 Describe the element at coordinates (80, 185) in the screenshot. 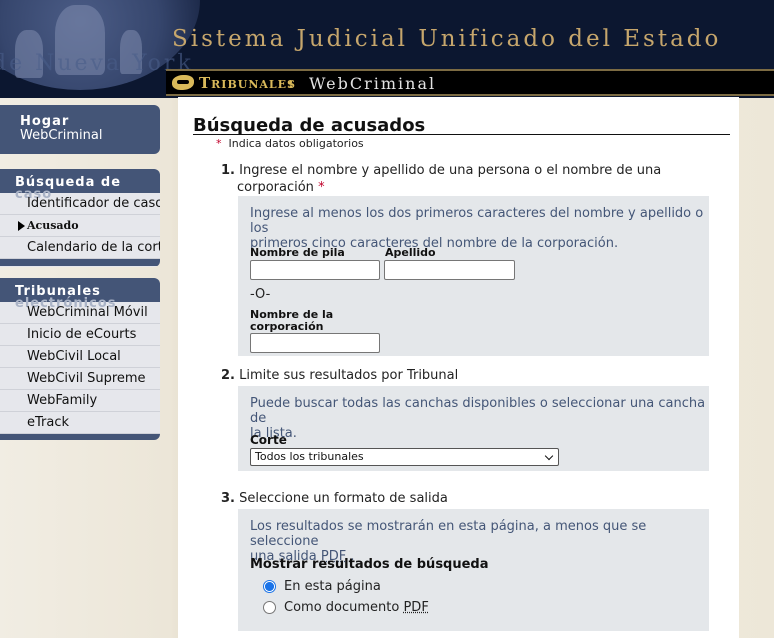

I see `sidebar-search-heading: Búsqueda de caso` at that location.